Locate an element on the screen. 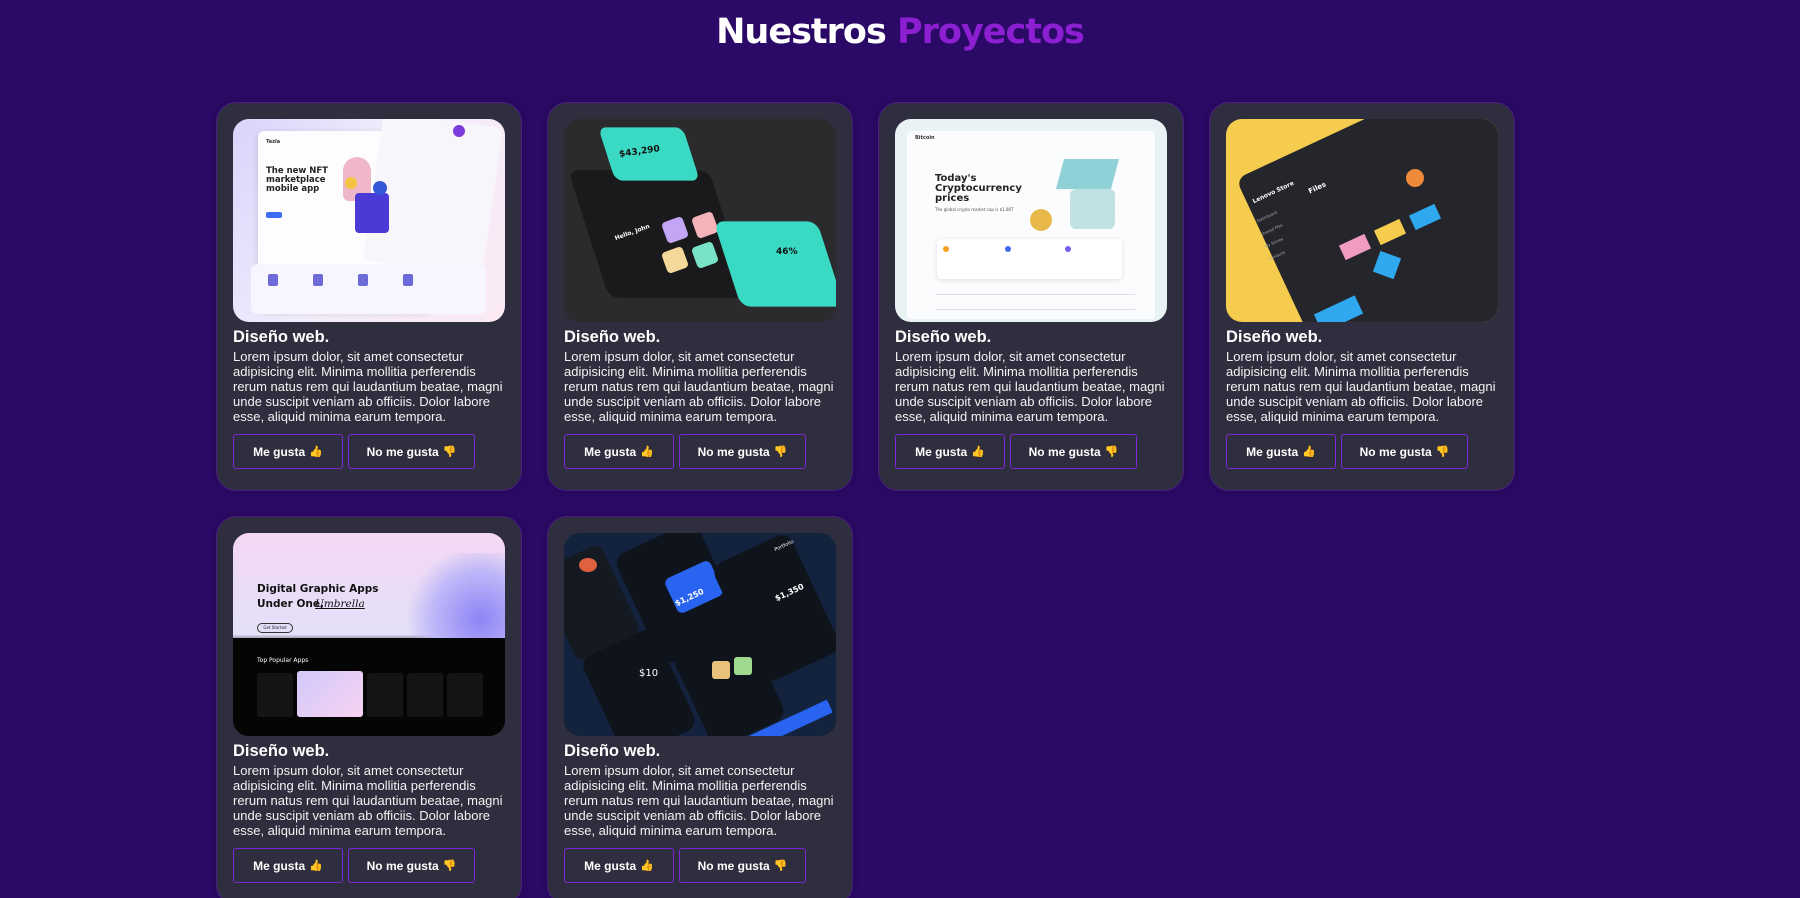  thumb-headline-italic: Umbrella is located at coordinates (340, 604).